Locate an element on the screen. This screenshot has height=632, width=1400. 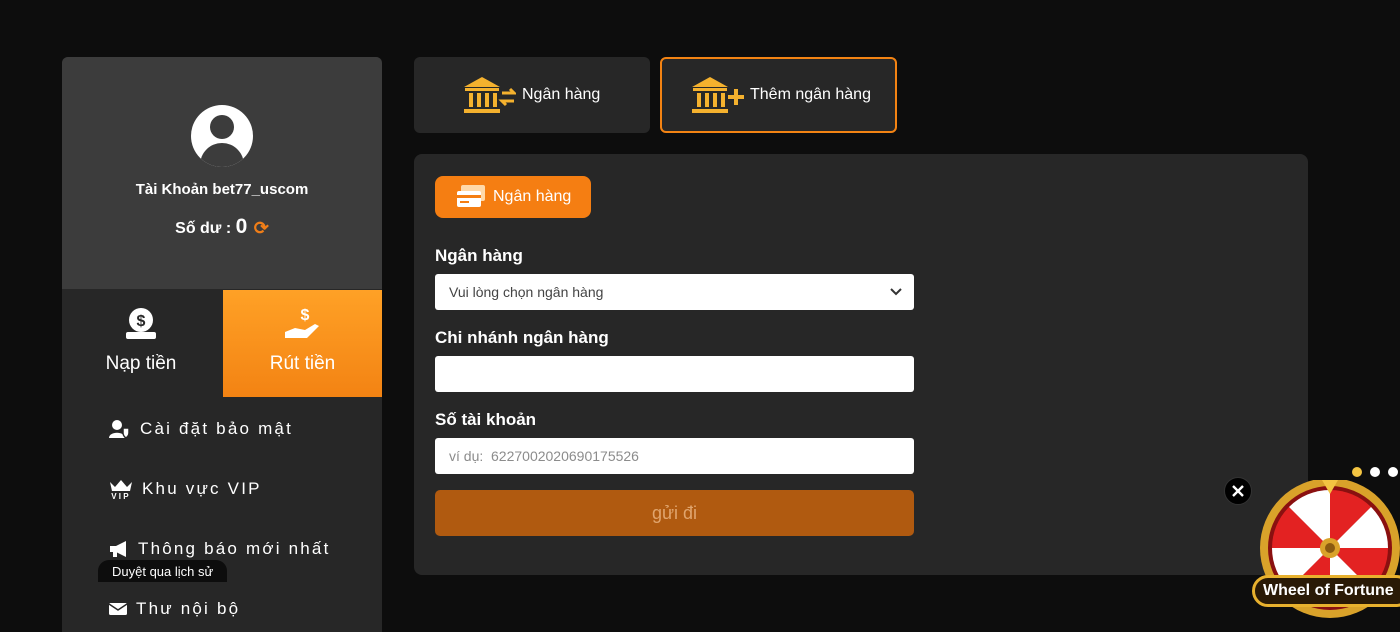
chevron-down-icon is located at coordinates (896, 292).